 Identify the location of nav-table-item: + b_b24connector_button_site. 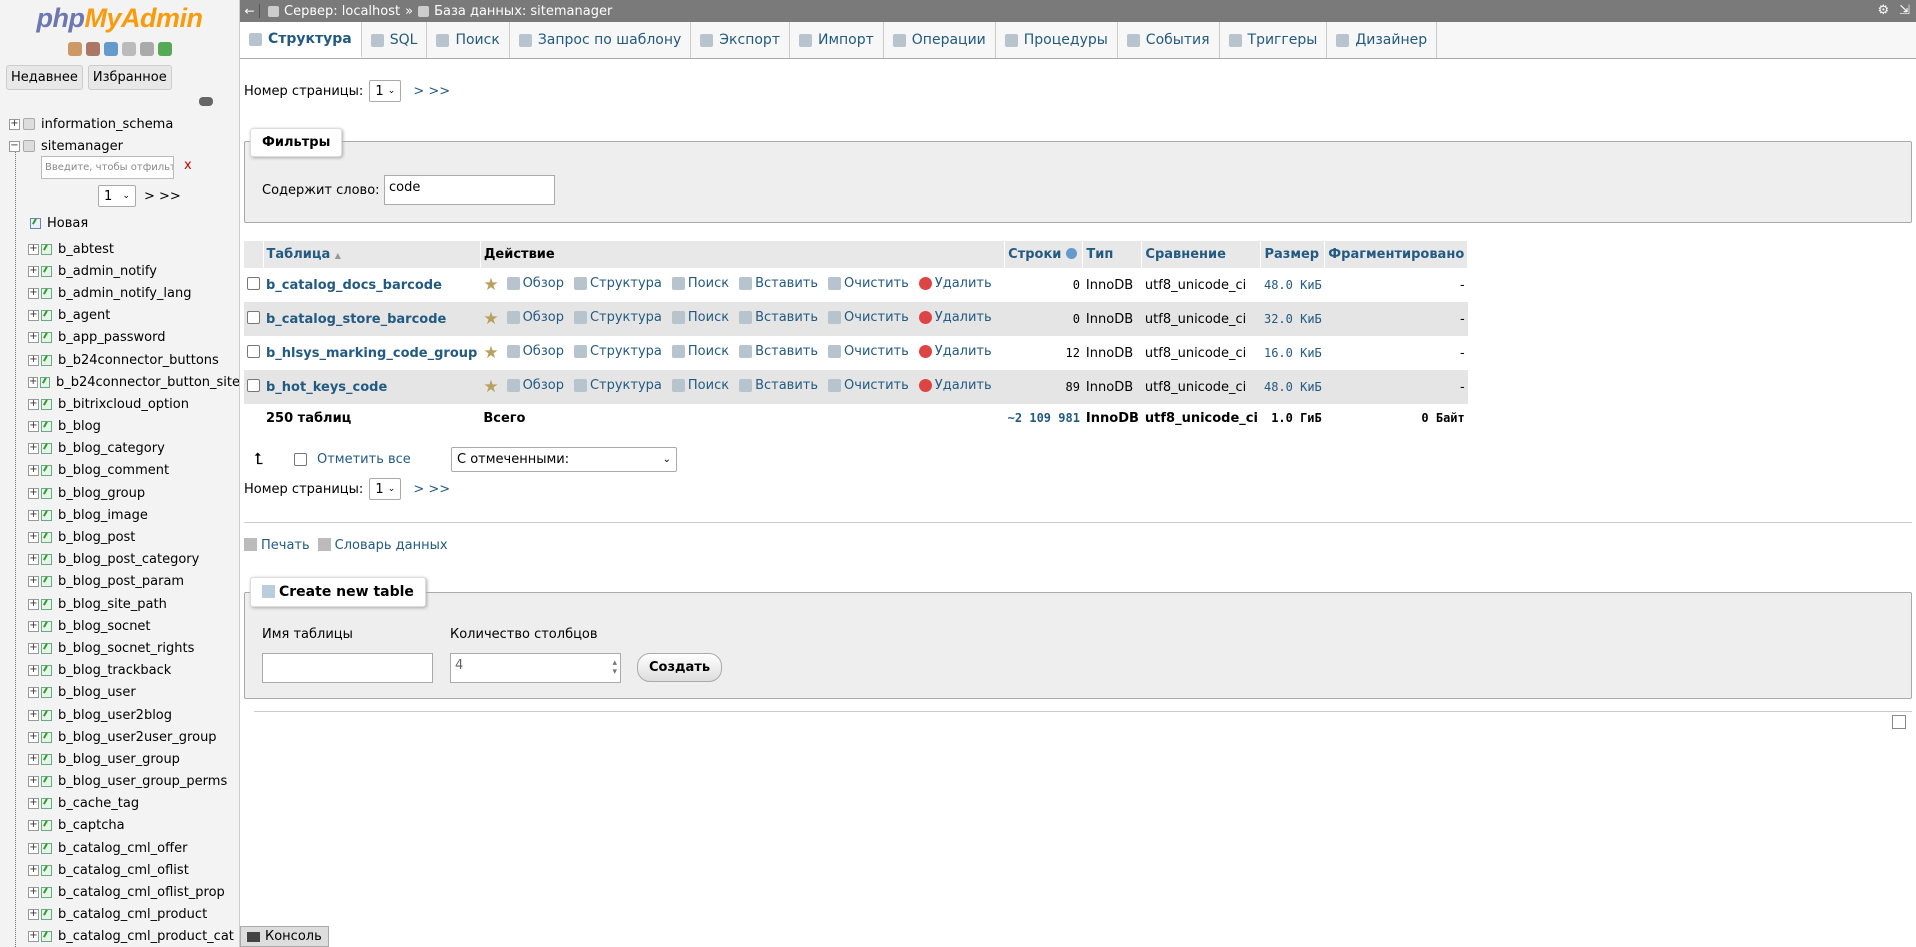
(119, 382).